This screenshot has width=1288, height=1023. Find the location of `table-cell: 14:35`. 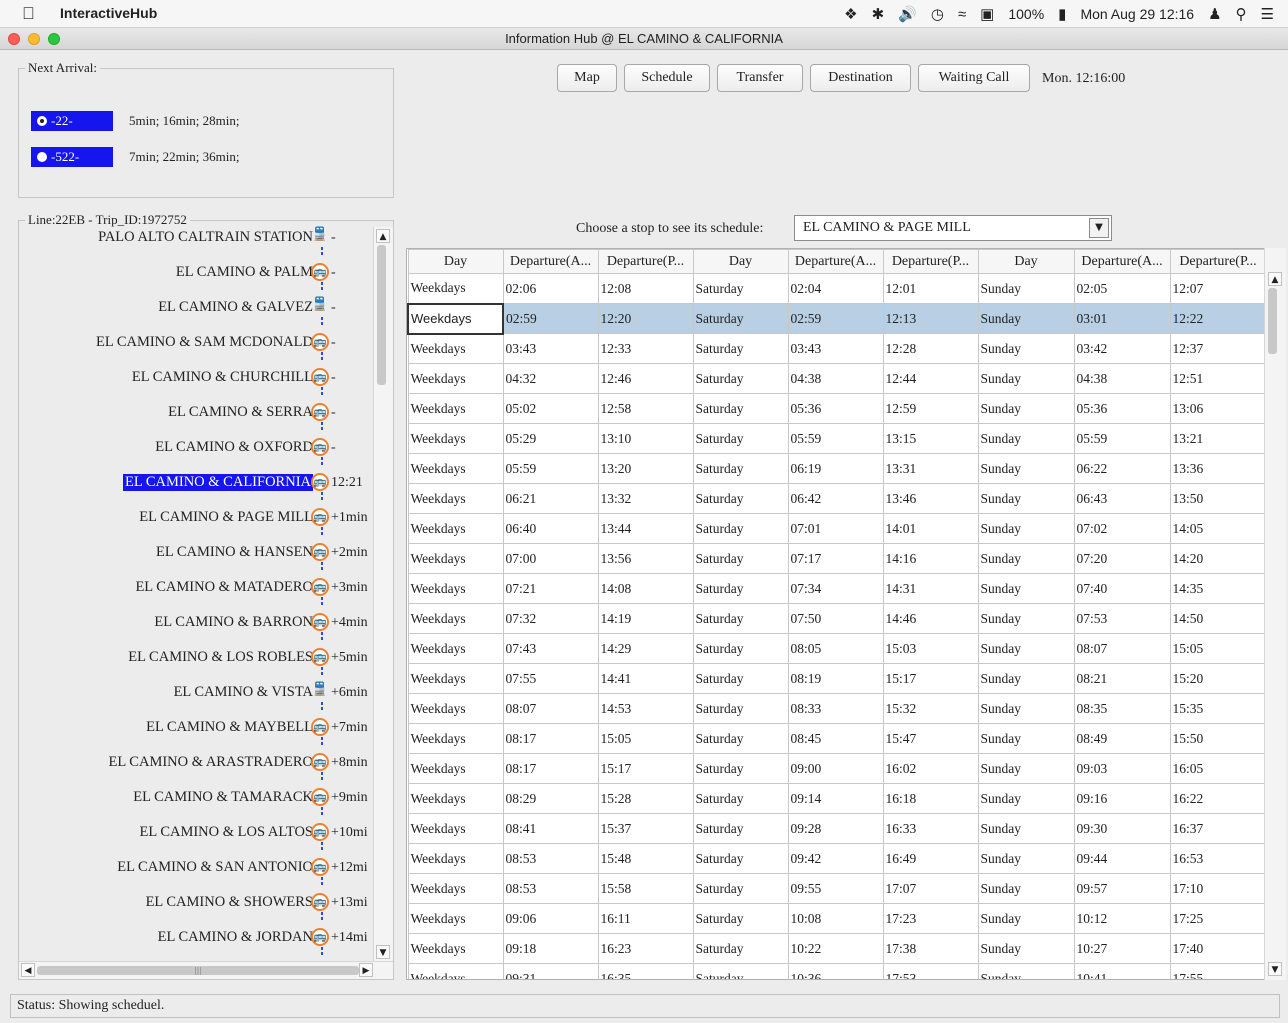

table-cell: 14:35 is located at coordinates (1218, 588).